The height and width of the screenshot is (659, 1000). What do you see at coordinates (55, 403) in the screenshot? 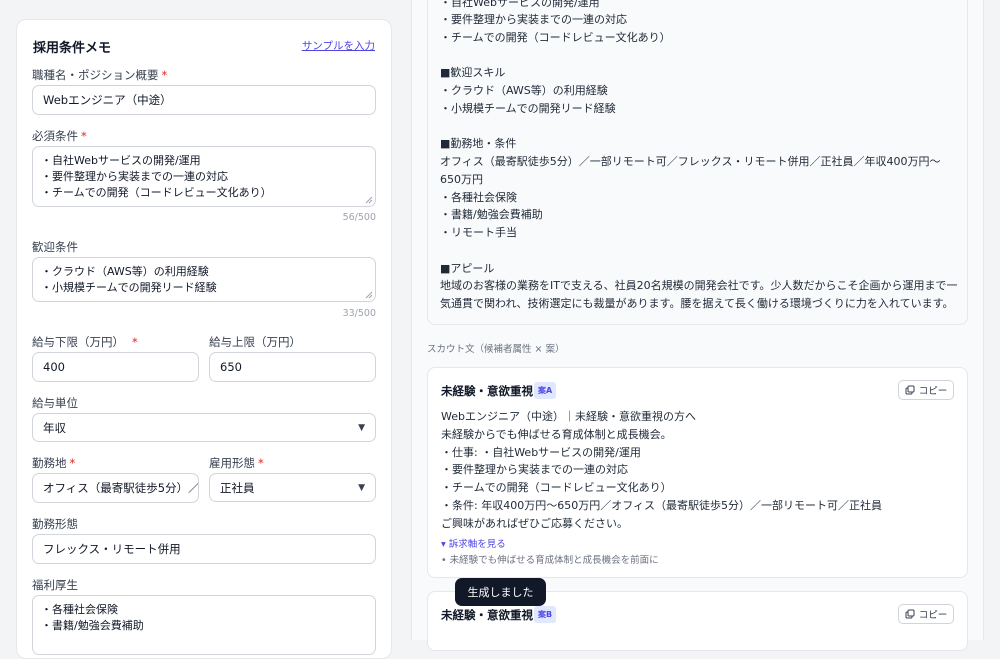
I see `salary-unit-label: 給与単位` at bounding box center [55, 403].